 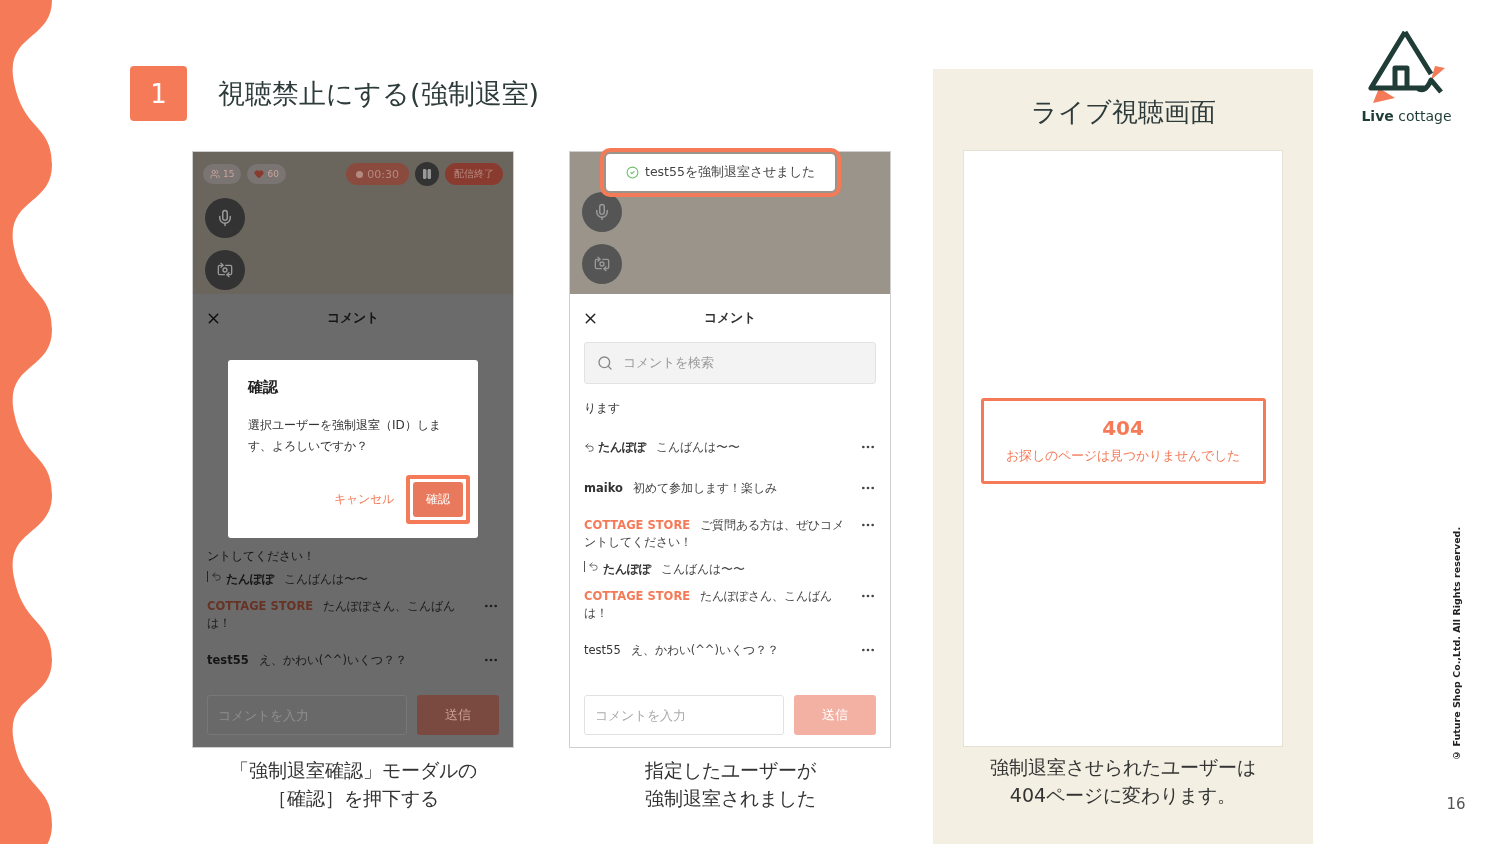 What do you see at coordinates (602, 408) in the screenshot?
I see `comment-text: ります` at bounding box center [602, 408].